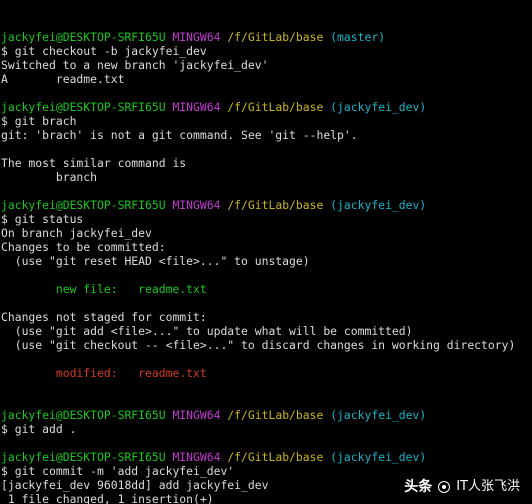 The image size is (532, 504). What do you see at coordinates (83, 247) in the screenshot?
I see `terminal-text: Changes to be committed:` at bounding box center [83, 247].